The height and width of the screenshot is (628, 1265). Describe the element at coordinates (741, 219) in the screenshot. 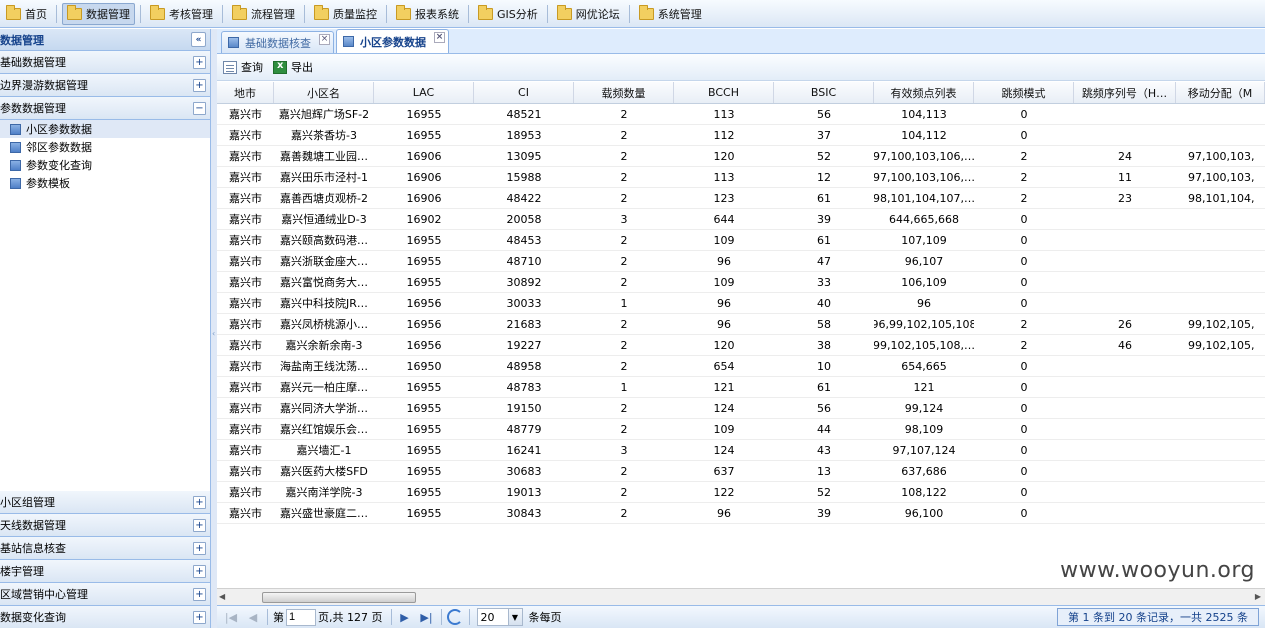

I see `table-row: 嘉兴市 嘉兴恒通绒业D-3 16902 20058 3 644 39 644,665,668 0` at that location.